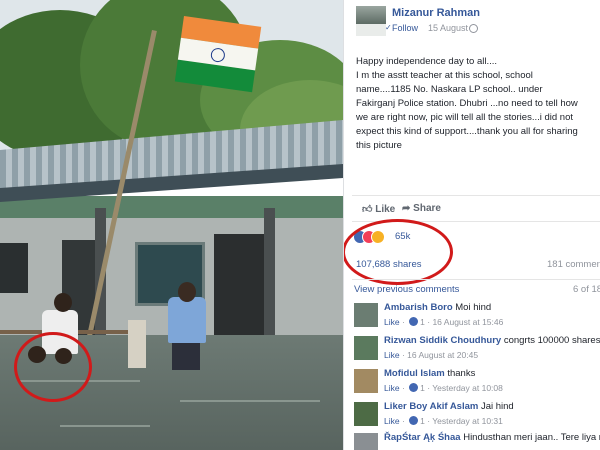 The height and width of the screenshot is (450, 600). What do you see at coordinates (187, 292) in the screenshot?
I see `teacher-head` at bounding box center [187, 292].